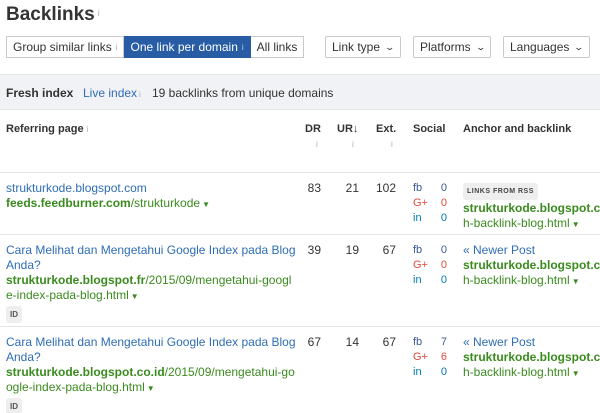 The height and width of the screenshot is (413, 600). I want to click on referring-page-title-link: strukturkode.blogspot.com, so click(151, 188).